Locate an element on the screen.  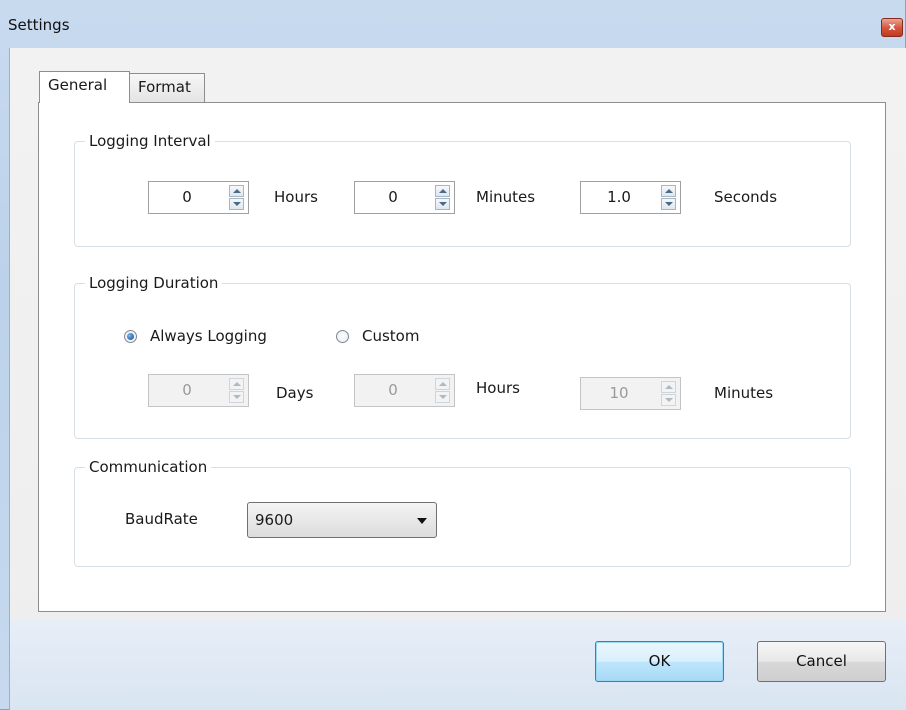
interval-minutes-label: Minutes is located at coordinates (506, 197).